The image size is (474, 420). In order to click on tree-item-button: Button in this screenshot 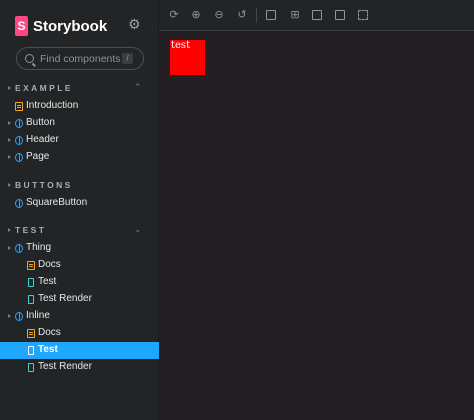, I will do `click(79, 123)`.